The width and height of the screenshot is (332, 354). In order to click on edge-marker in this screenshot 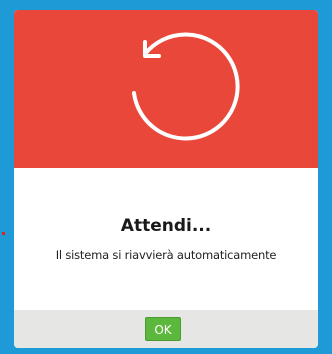, I will do `click(3, 233)`.